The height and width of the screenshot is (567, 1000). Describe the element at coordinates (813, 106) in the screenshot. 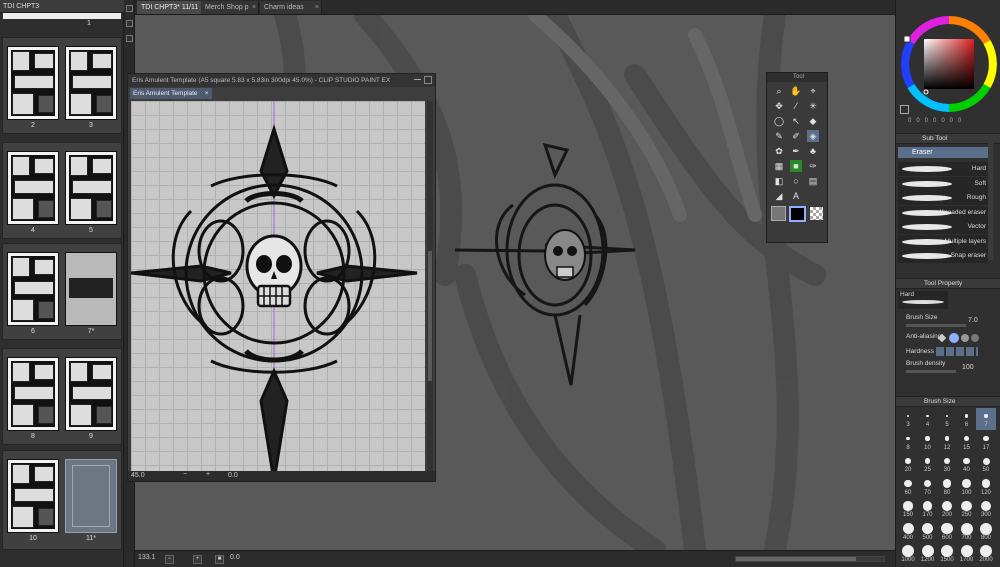

I see `auto-select-icon: ✳` at that location.